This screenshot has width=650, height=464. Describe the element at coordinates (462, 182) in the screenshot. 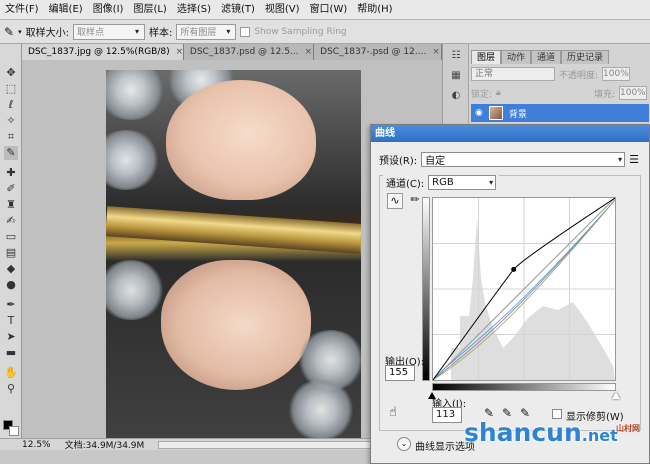

I see `channel-select: RGB ▾` at that location.